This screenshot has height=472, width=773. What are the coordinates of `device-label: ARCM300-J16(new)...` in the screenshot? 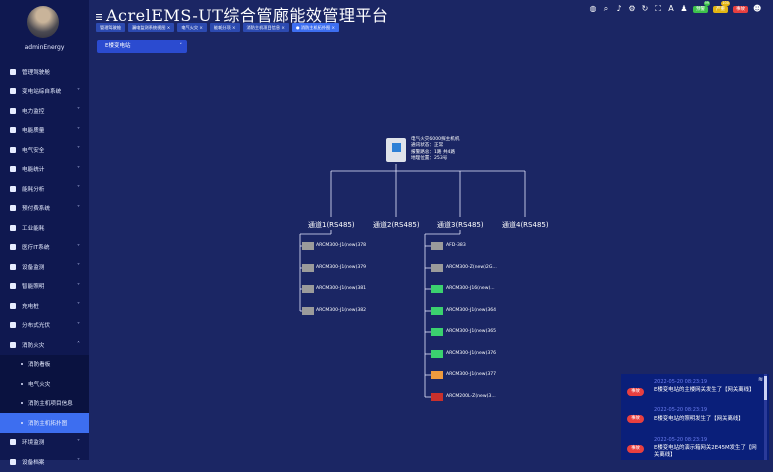 It's located at (470, 288).